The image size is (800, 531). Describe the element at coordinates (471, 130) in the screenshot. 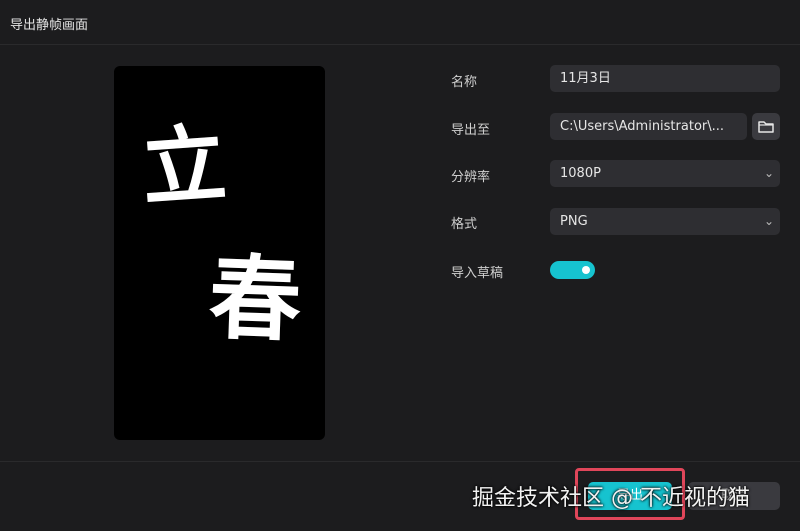

I see `export-to-label: 导出至` at that location.